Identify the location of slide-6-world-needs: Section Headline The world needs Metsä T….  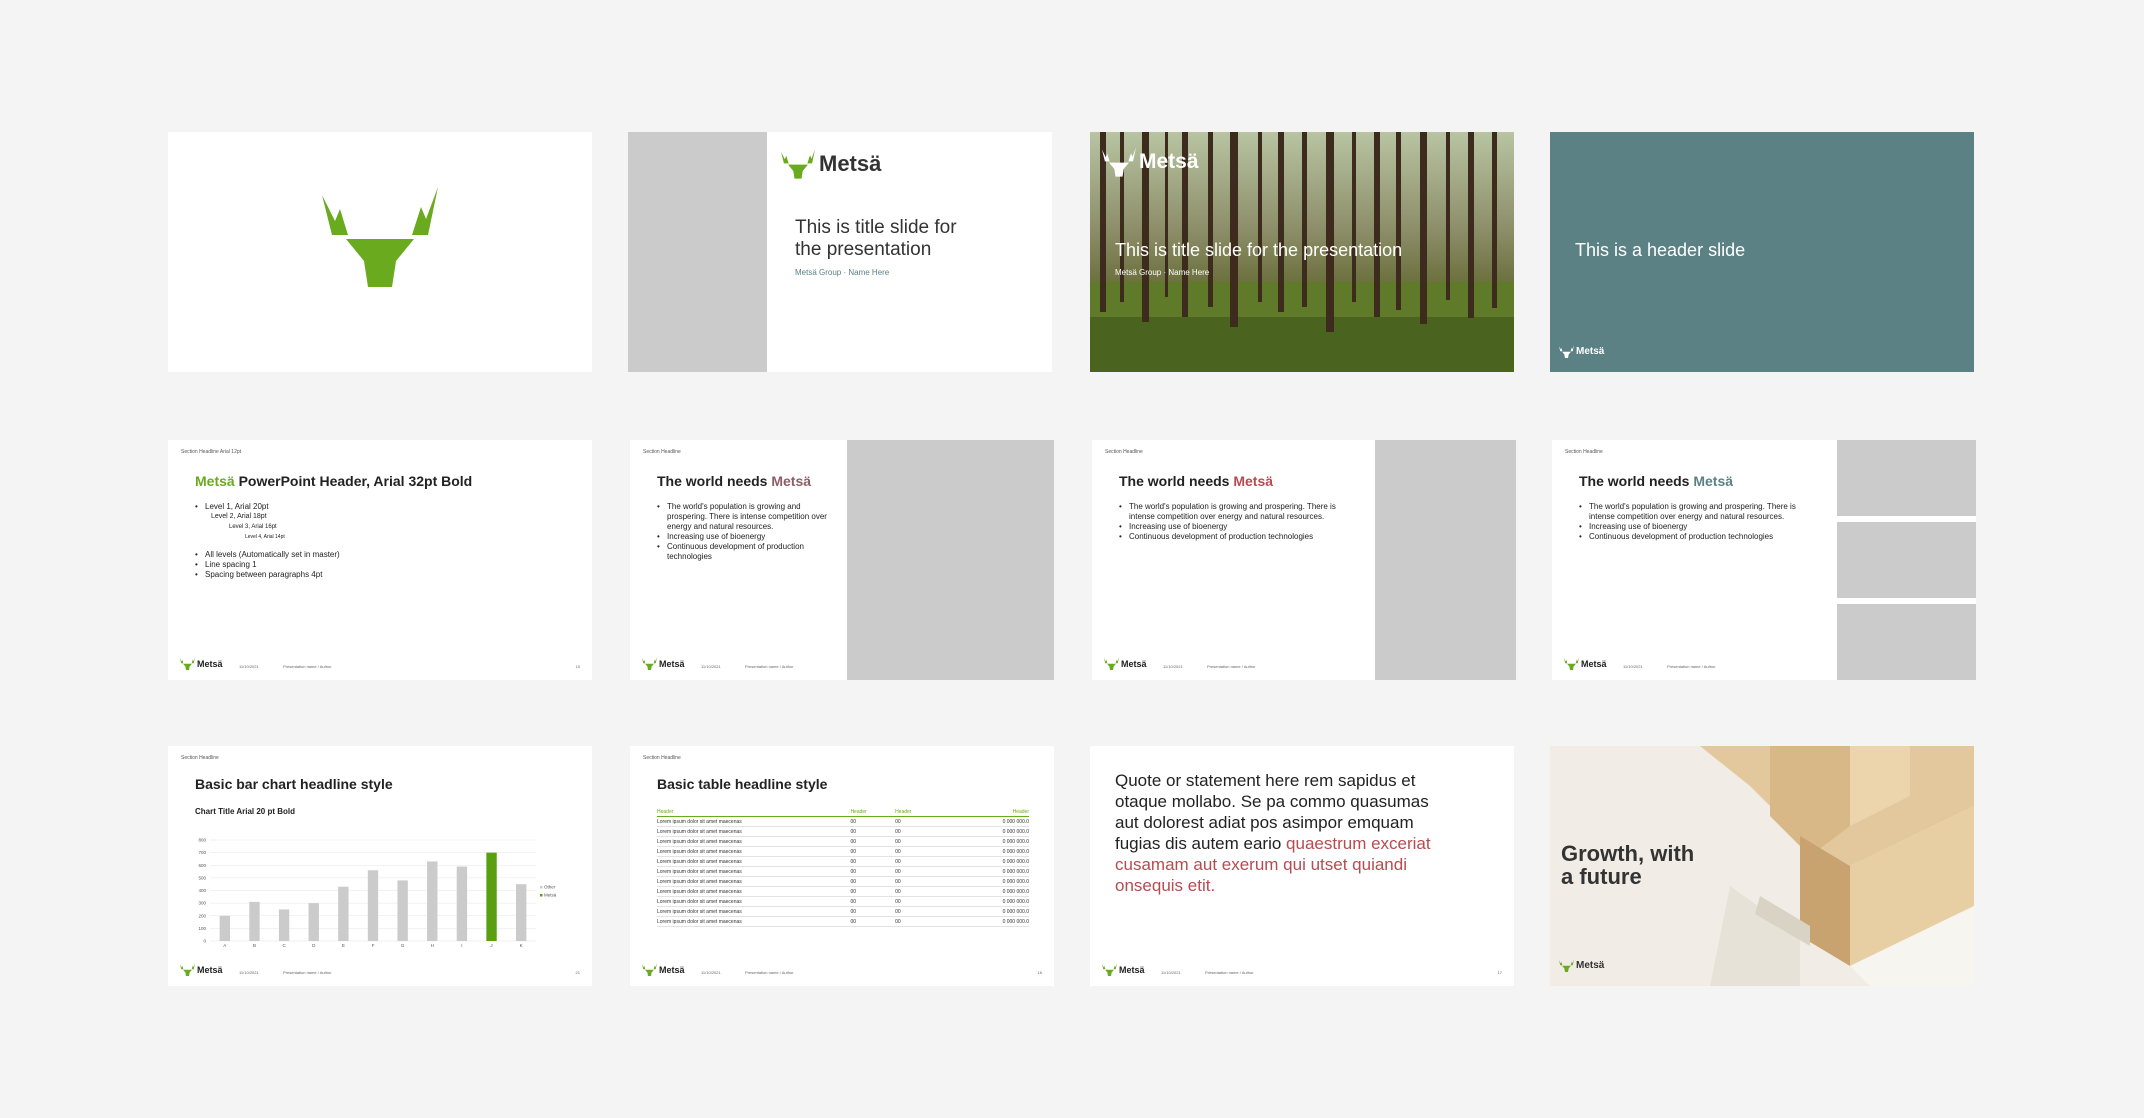
(842, 560).